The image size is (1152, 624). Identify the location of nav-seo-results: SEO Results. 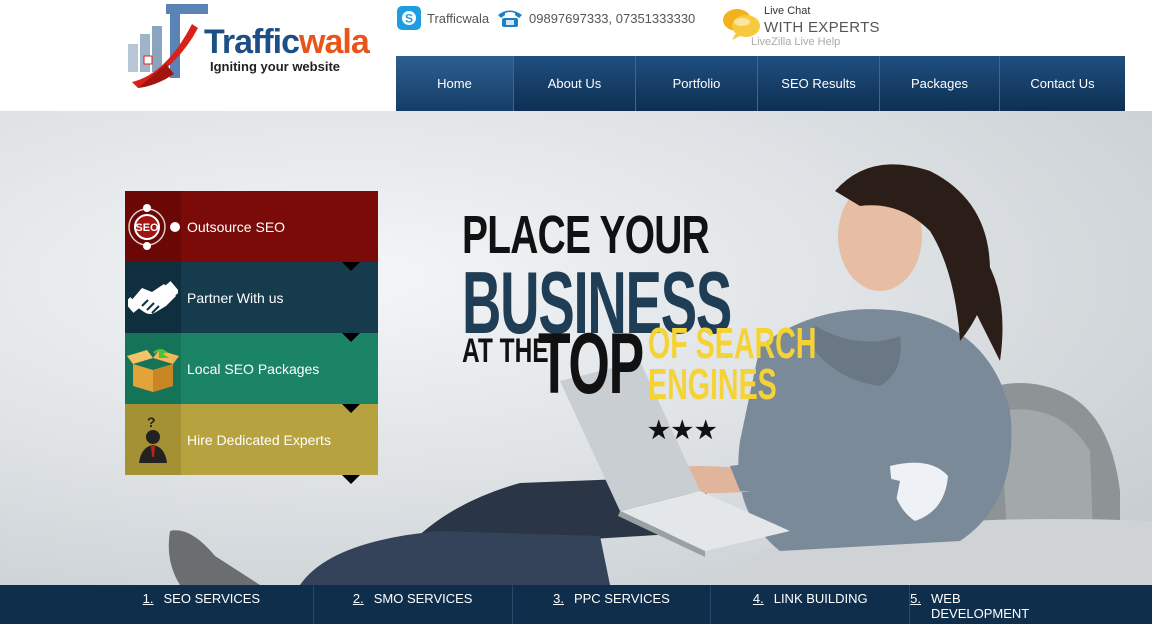
(819, 83).